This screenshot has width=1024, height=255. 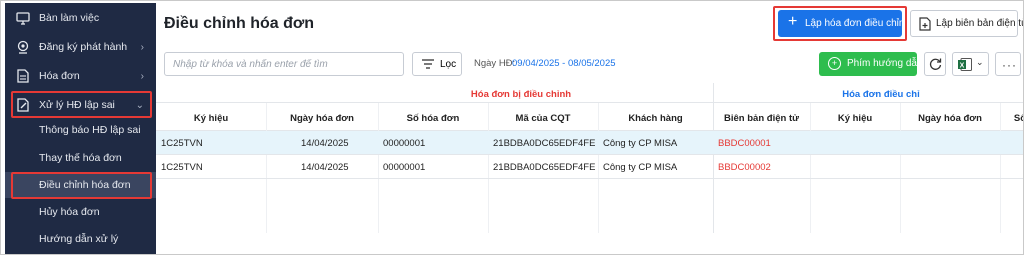 What do you see at coordinates (69, 18) in the screenshot?
I see `sidebar-item-label: Bàn làm việc` at bounding box center [69, 18].